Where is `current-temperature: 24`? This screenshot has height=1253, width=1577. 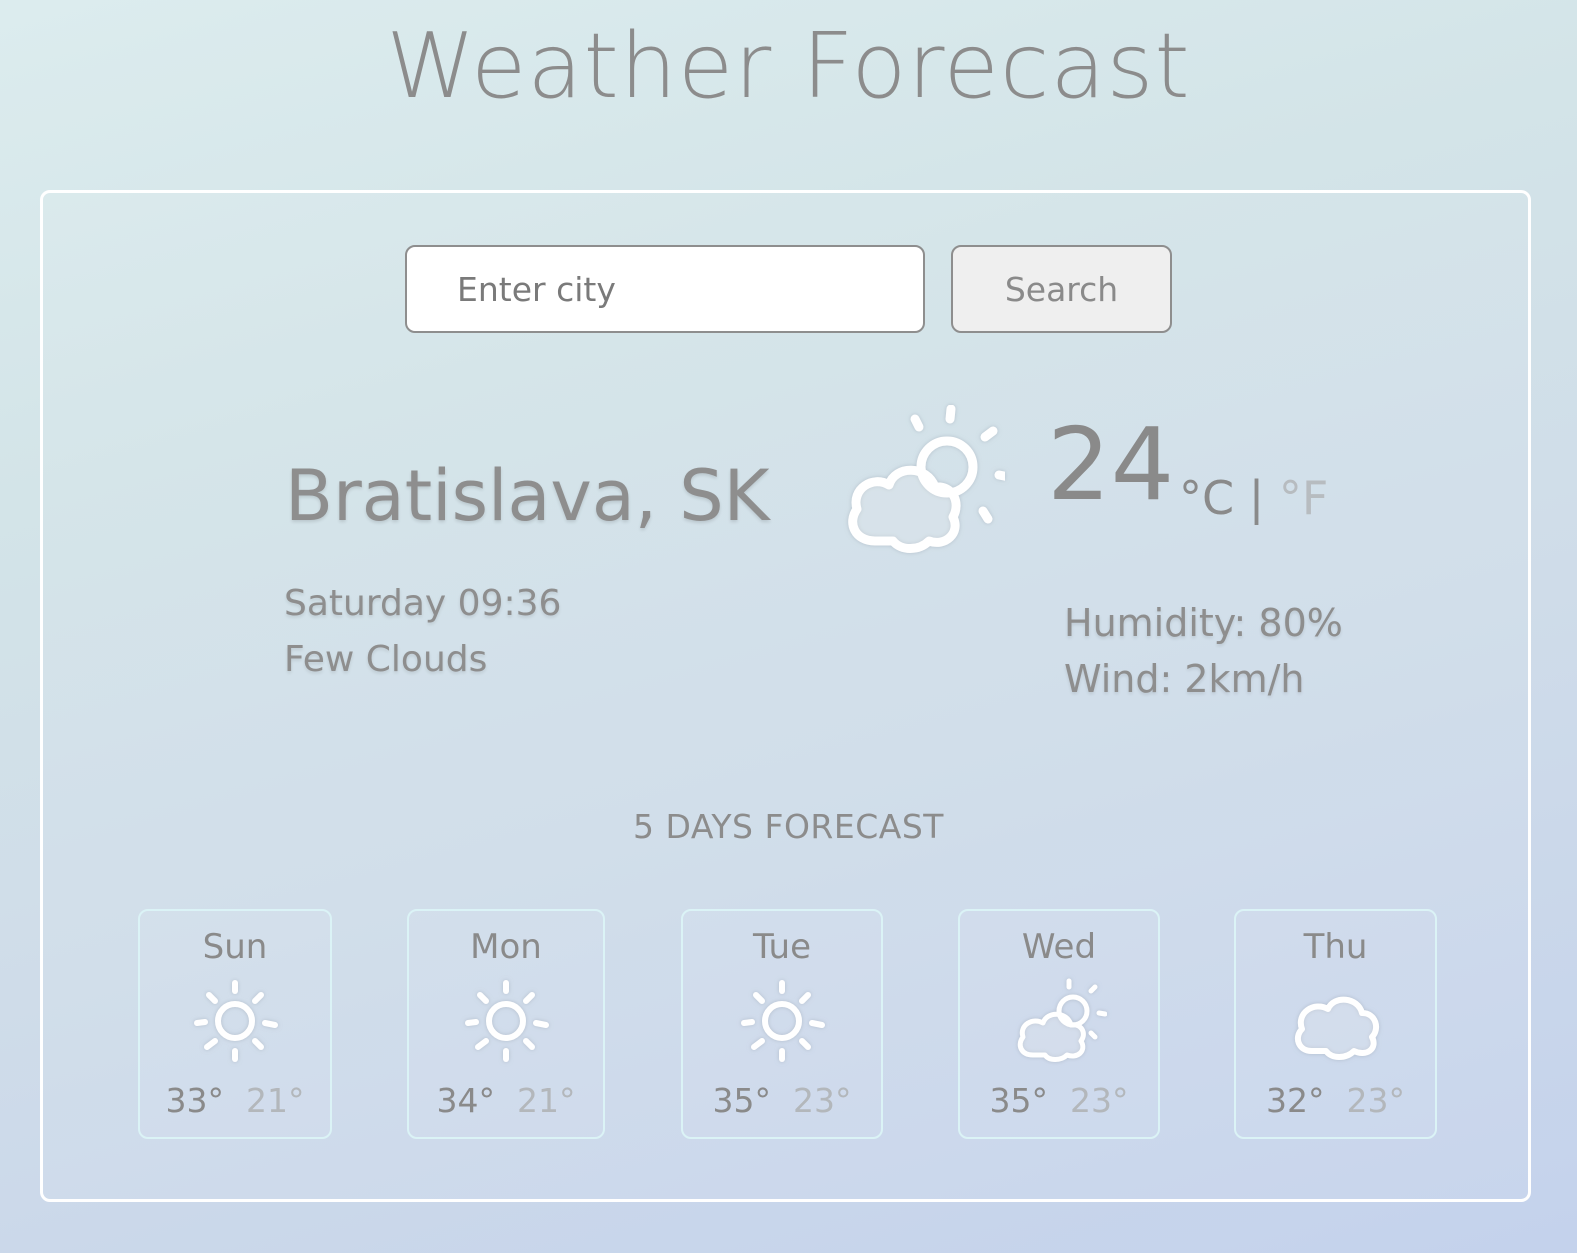
current-temperature: 24 is located at coordinates (1111, 464).